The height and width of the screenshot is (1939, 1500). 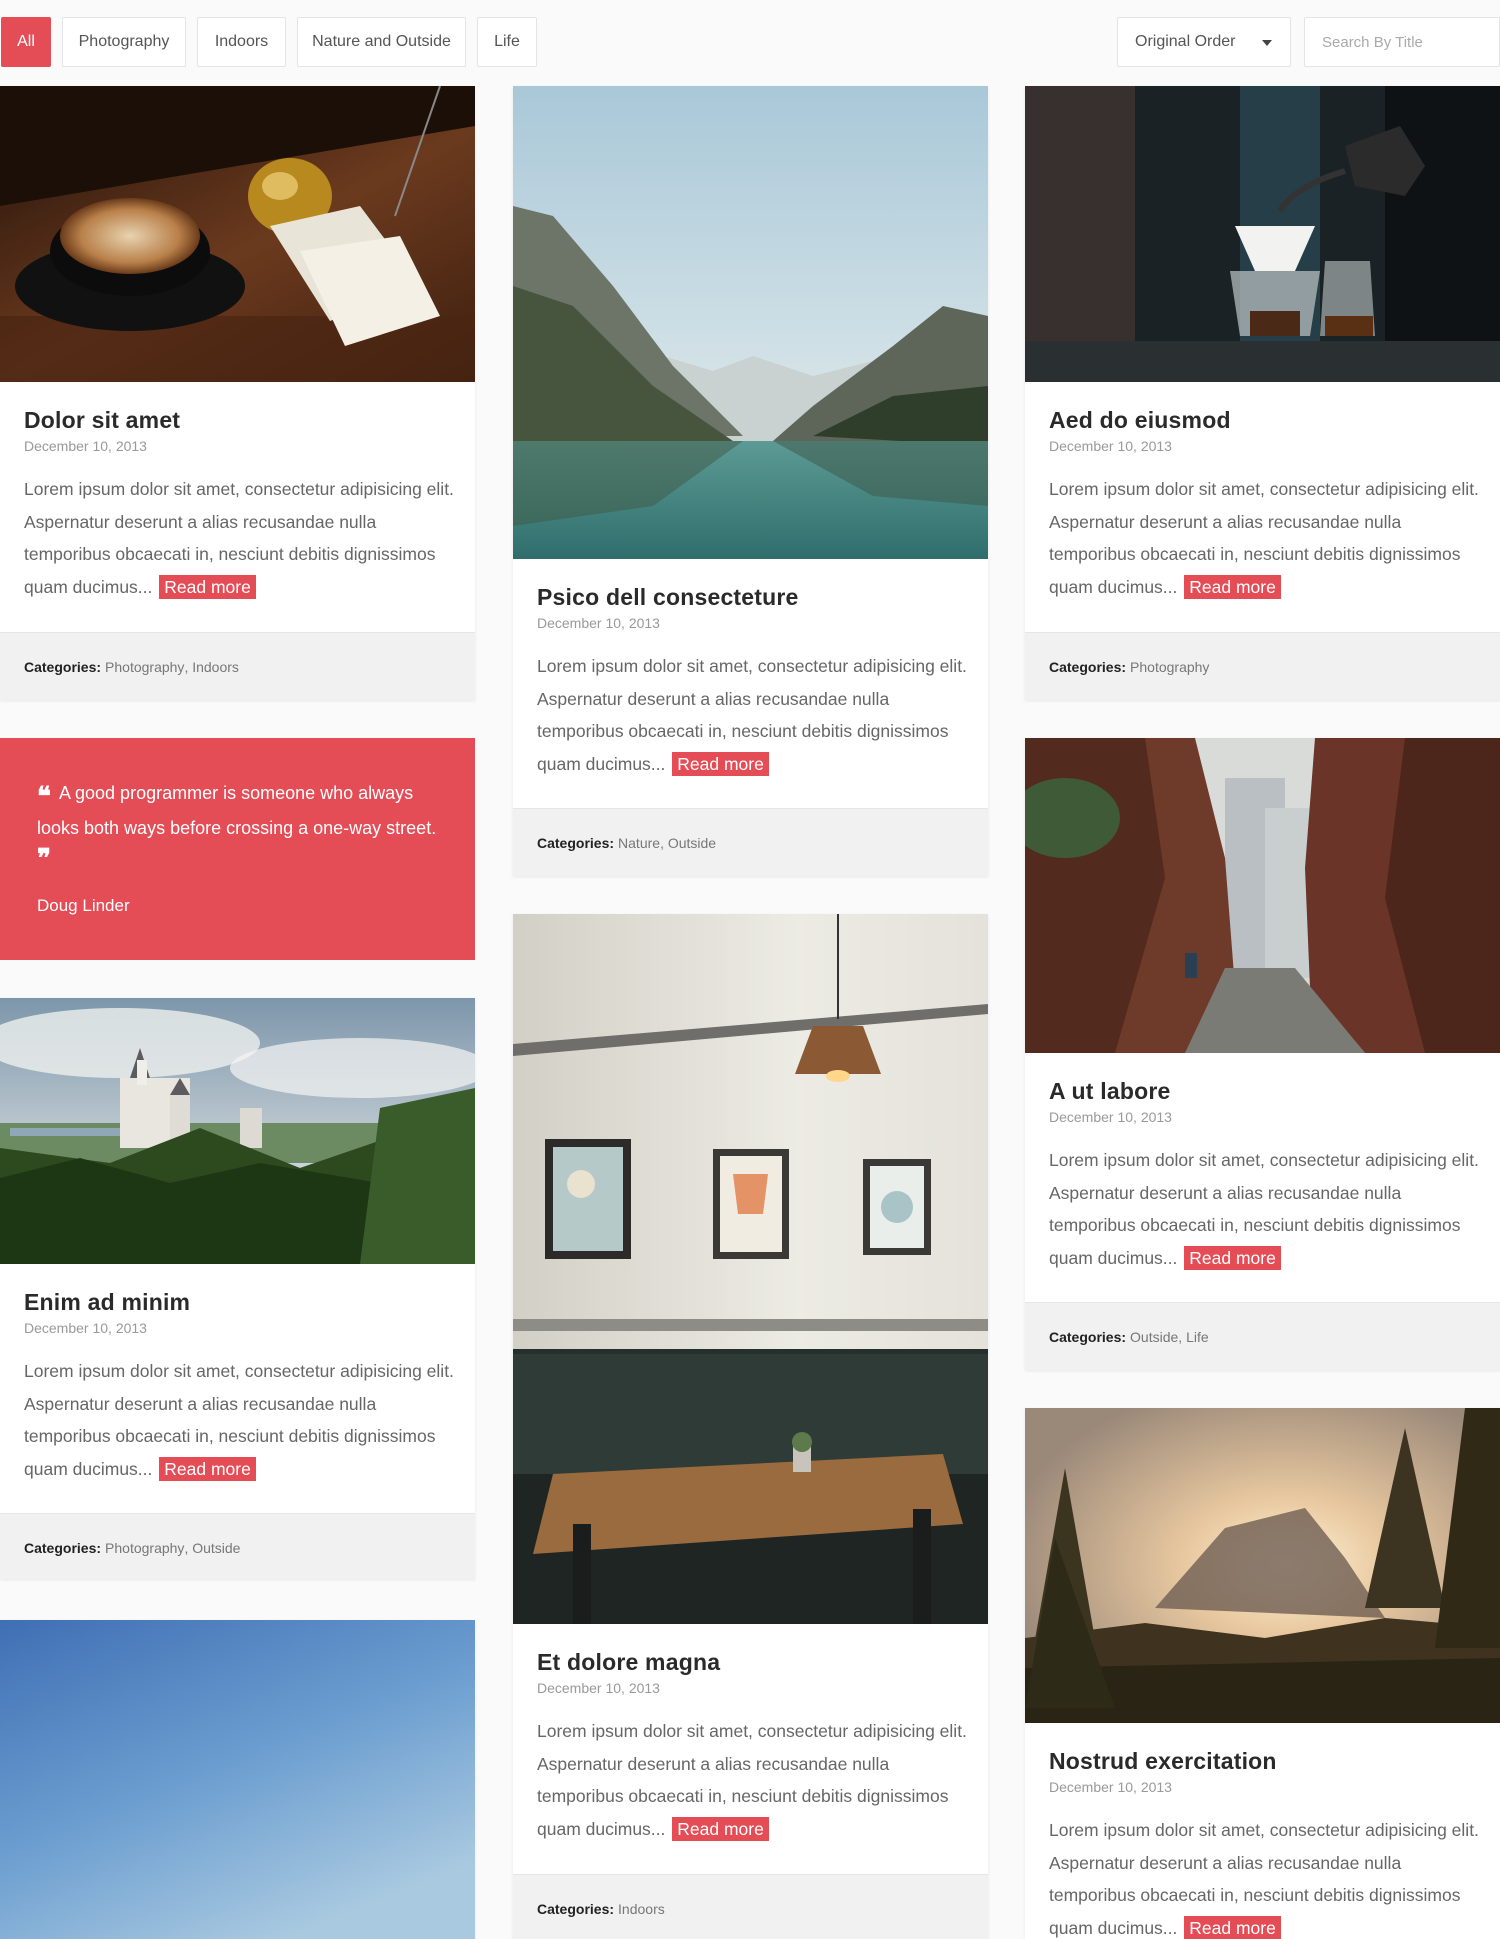 I want to click on search-by-title-input, so click(x=1402, y=42).